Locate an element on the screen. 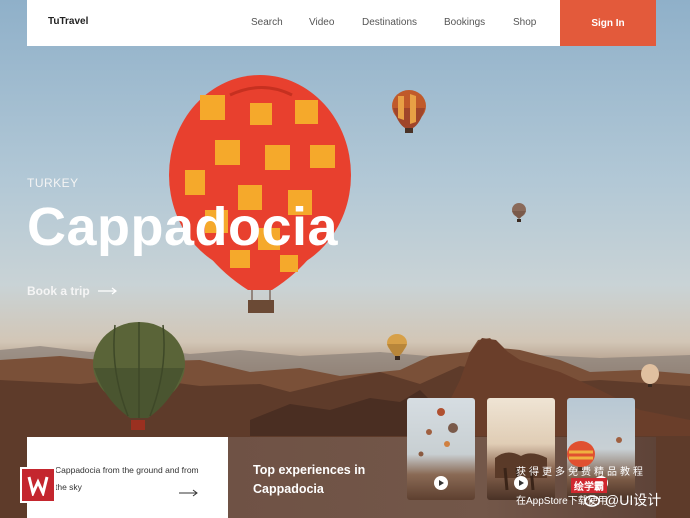 This screenshot has height=518, width=690. hero-title: Cappadocia is located at coordinates (183, 227).